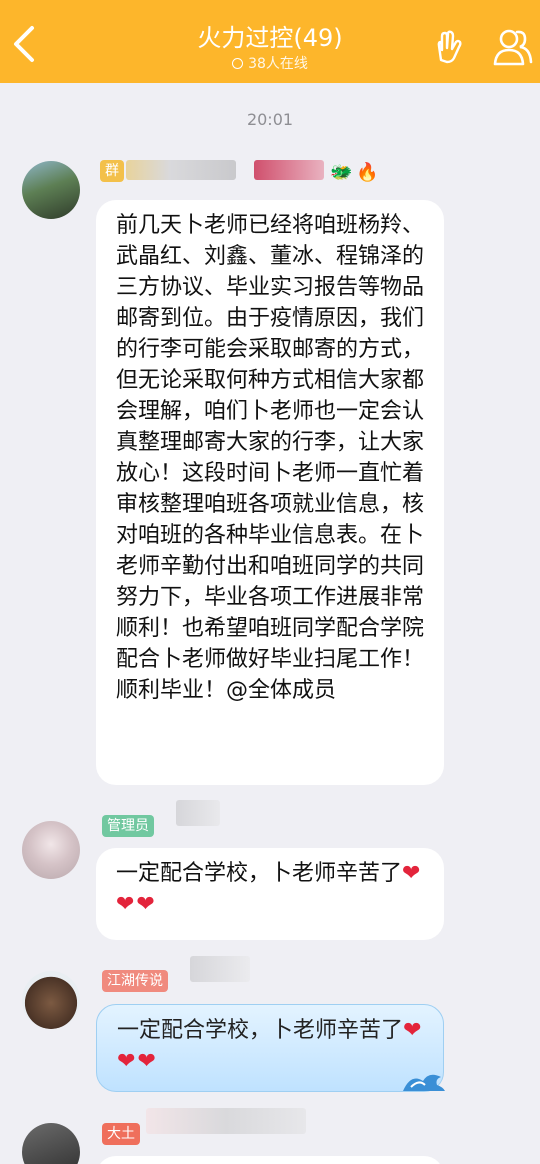 This screenshot has width=540, height=1164. I want to click on group-members-icon, so click(513, 46).